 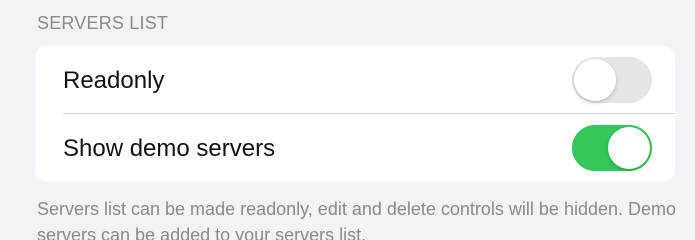 I want to click on readonly-toggle, so click(x=612, y=80).